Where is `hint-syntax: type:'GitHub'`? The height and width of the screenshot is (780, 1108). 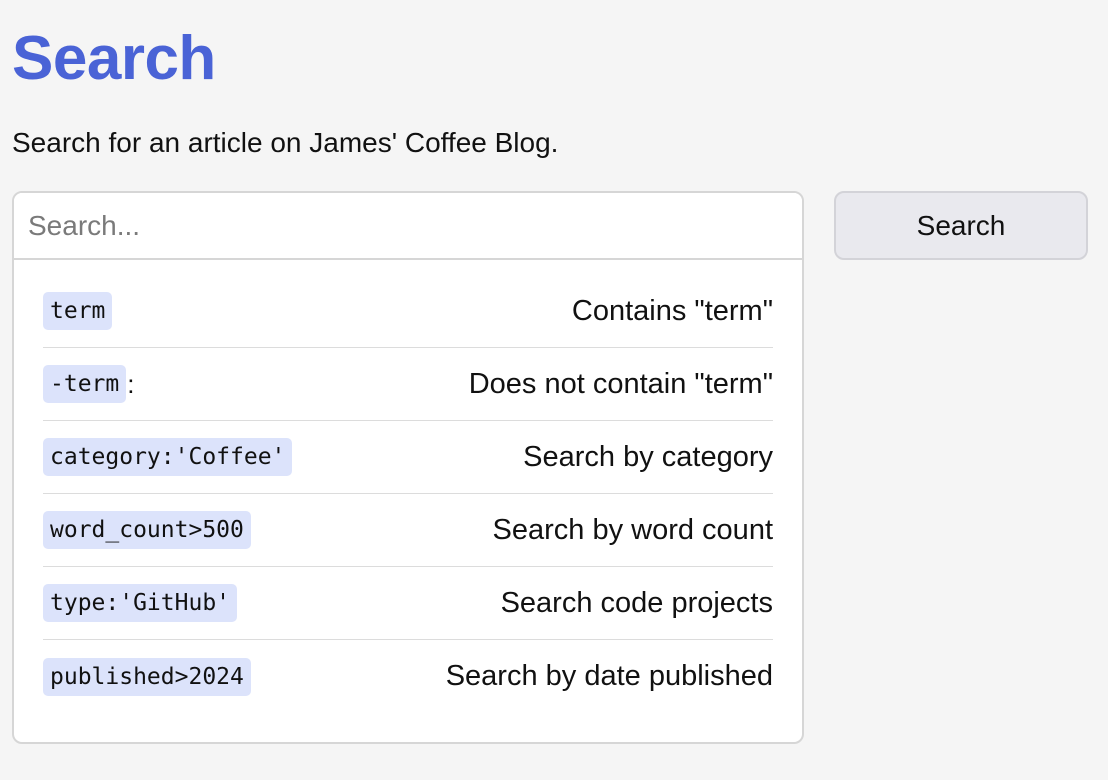 hint-syntax: type:'GitHub' is located at coordinates (140, 603).